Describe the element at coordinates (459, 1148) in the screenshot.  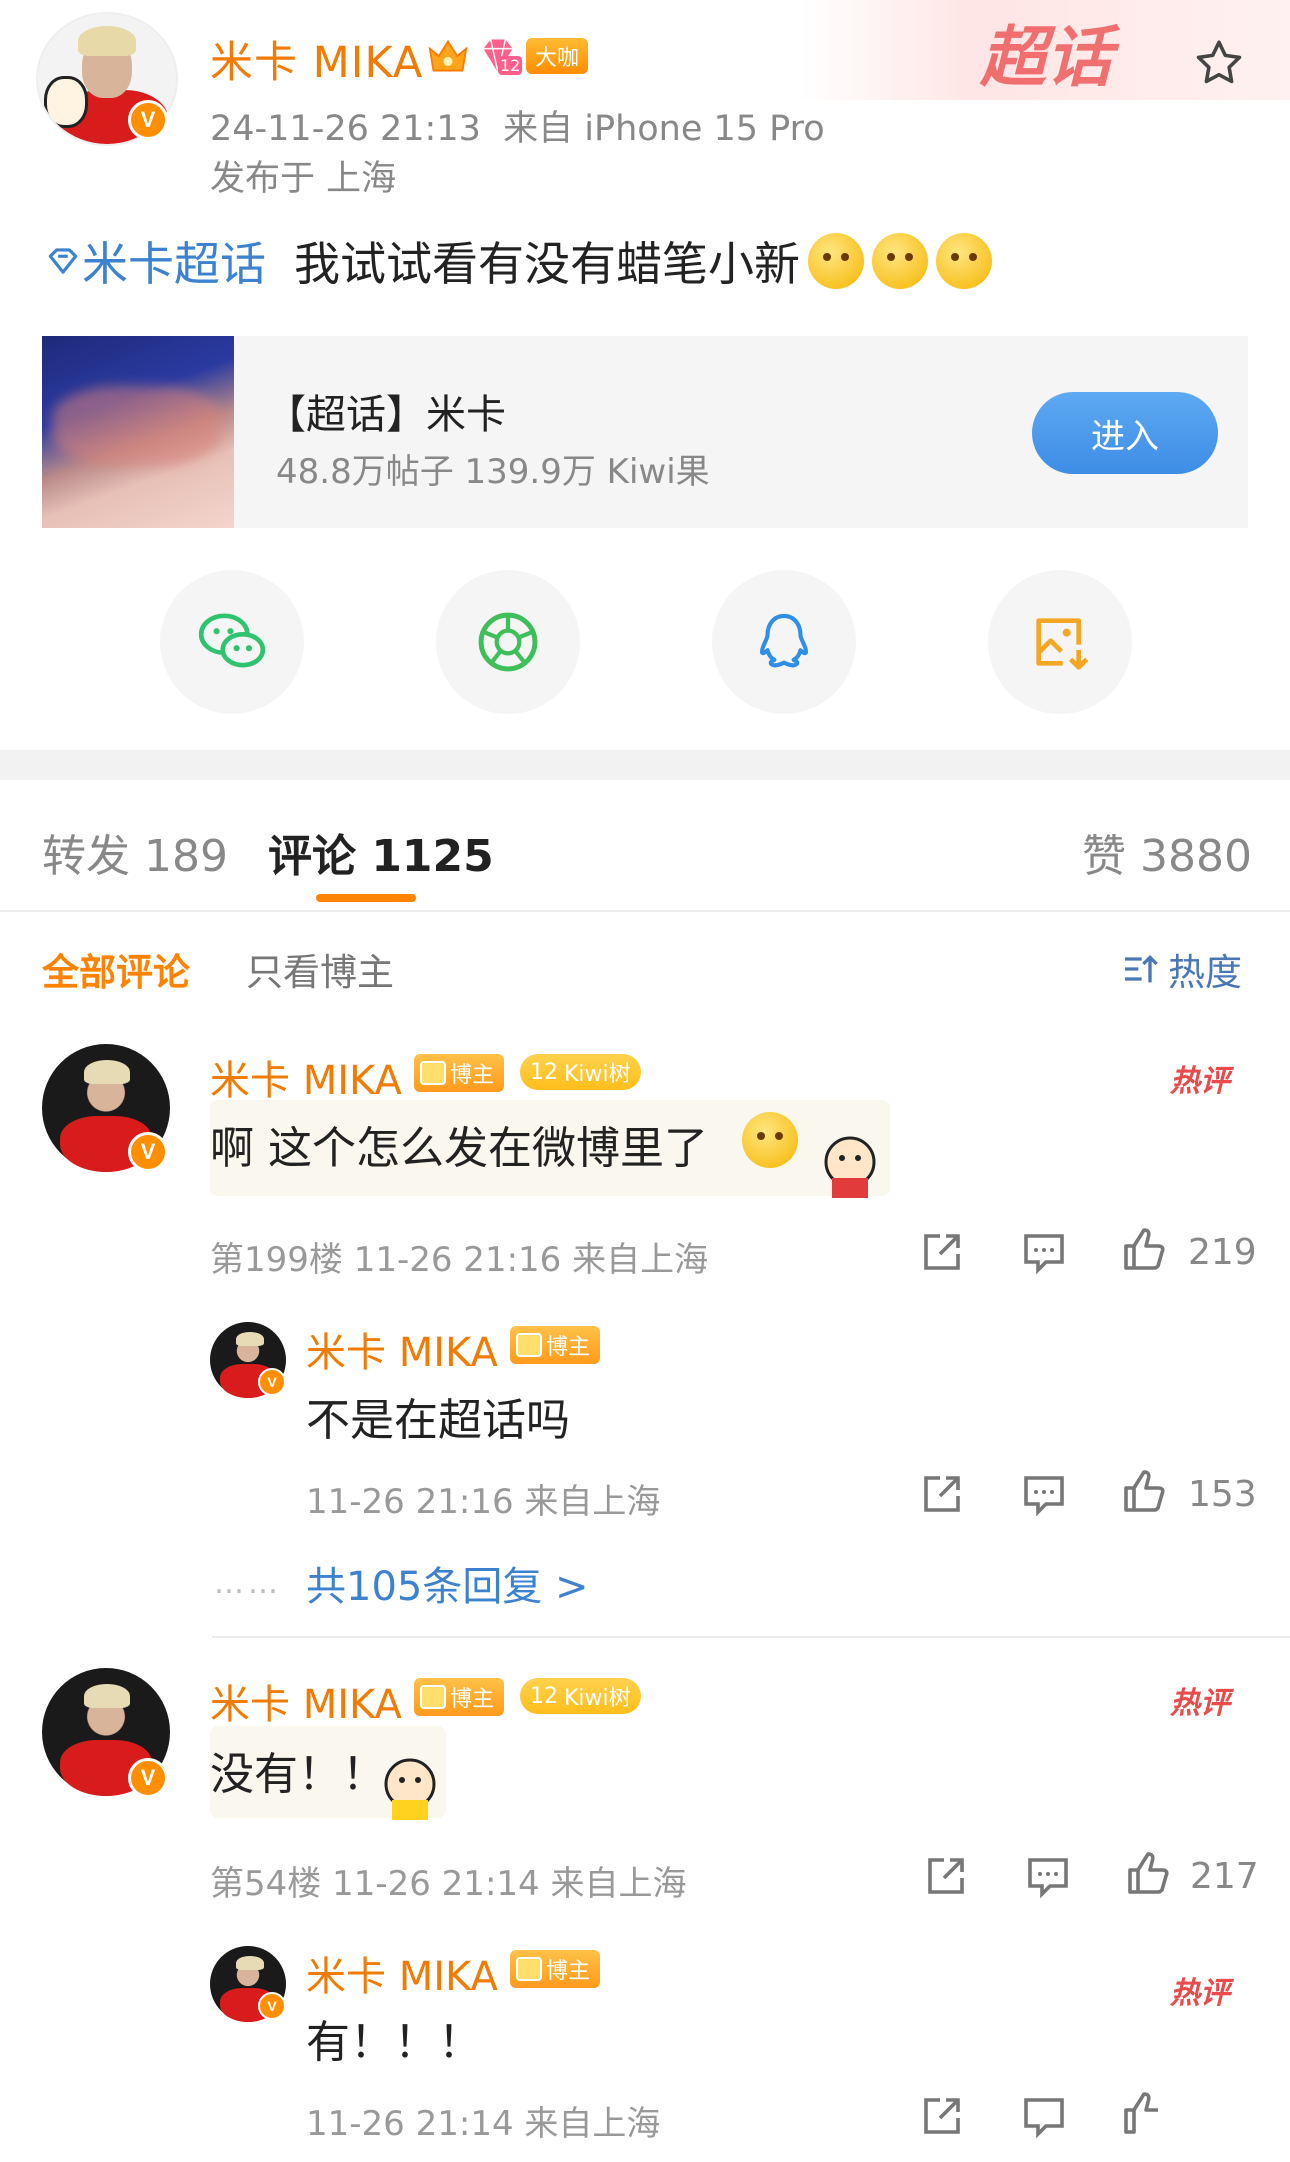
I see `comment-text: 啊 这个怎么发在微博里了` at that location.